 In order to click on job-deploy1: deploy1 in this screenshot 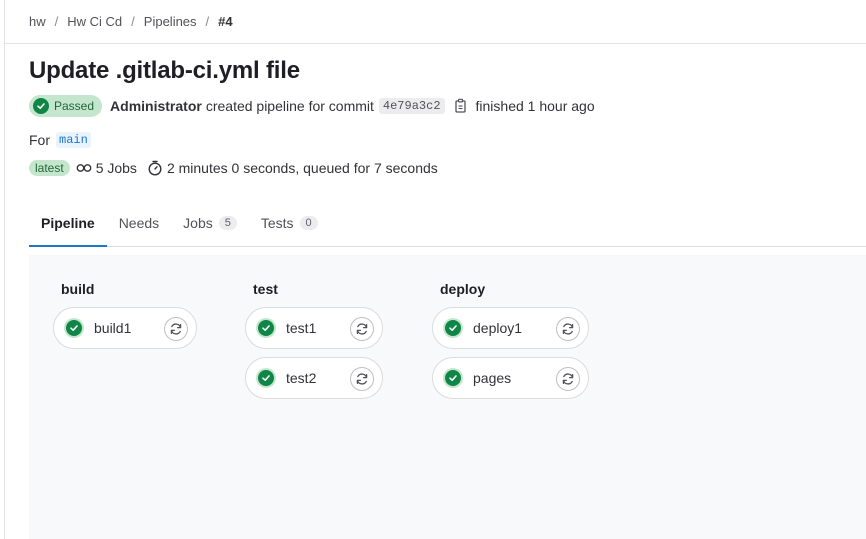, I will do `click(510, 328)`.